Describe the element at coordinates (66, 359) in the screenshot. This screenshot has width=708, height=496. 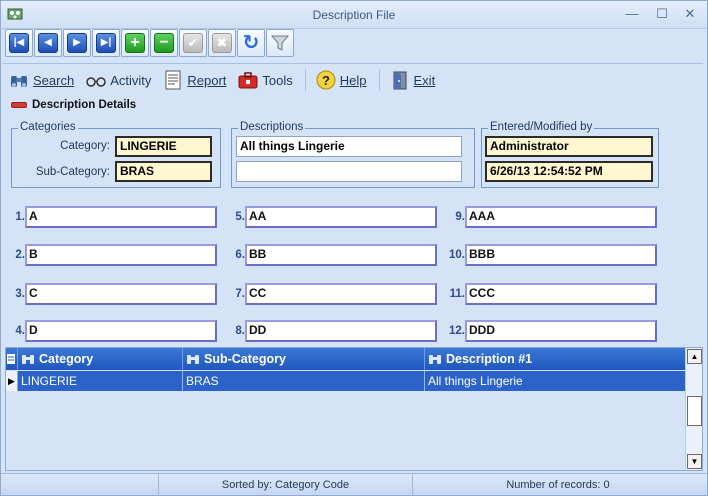
I see `column-title: Category` at that location.